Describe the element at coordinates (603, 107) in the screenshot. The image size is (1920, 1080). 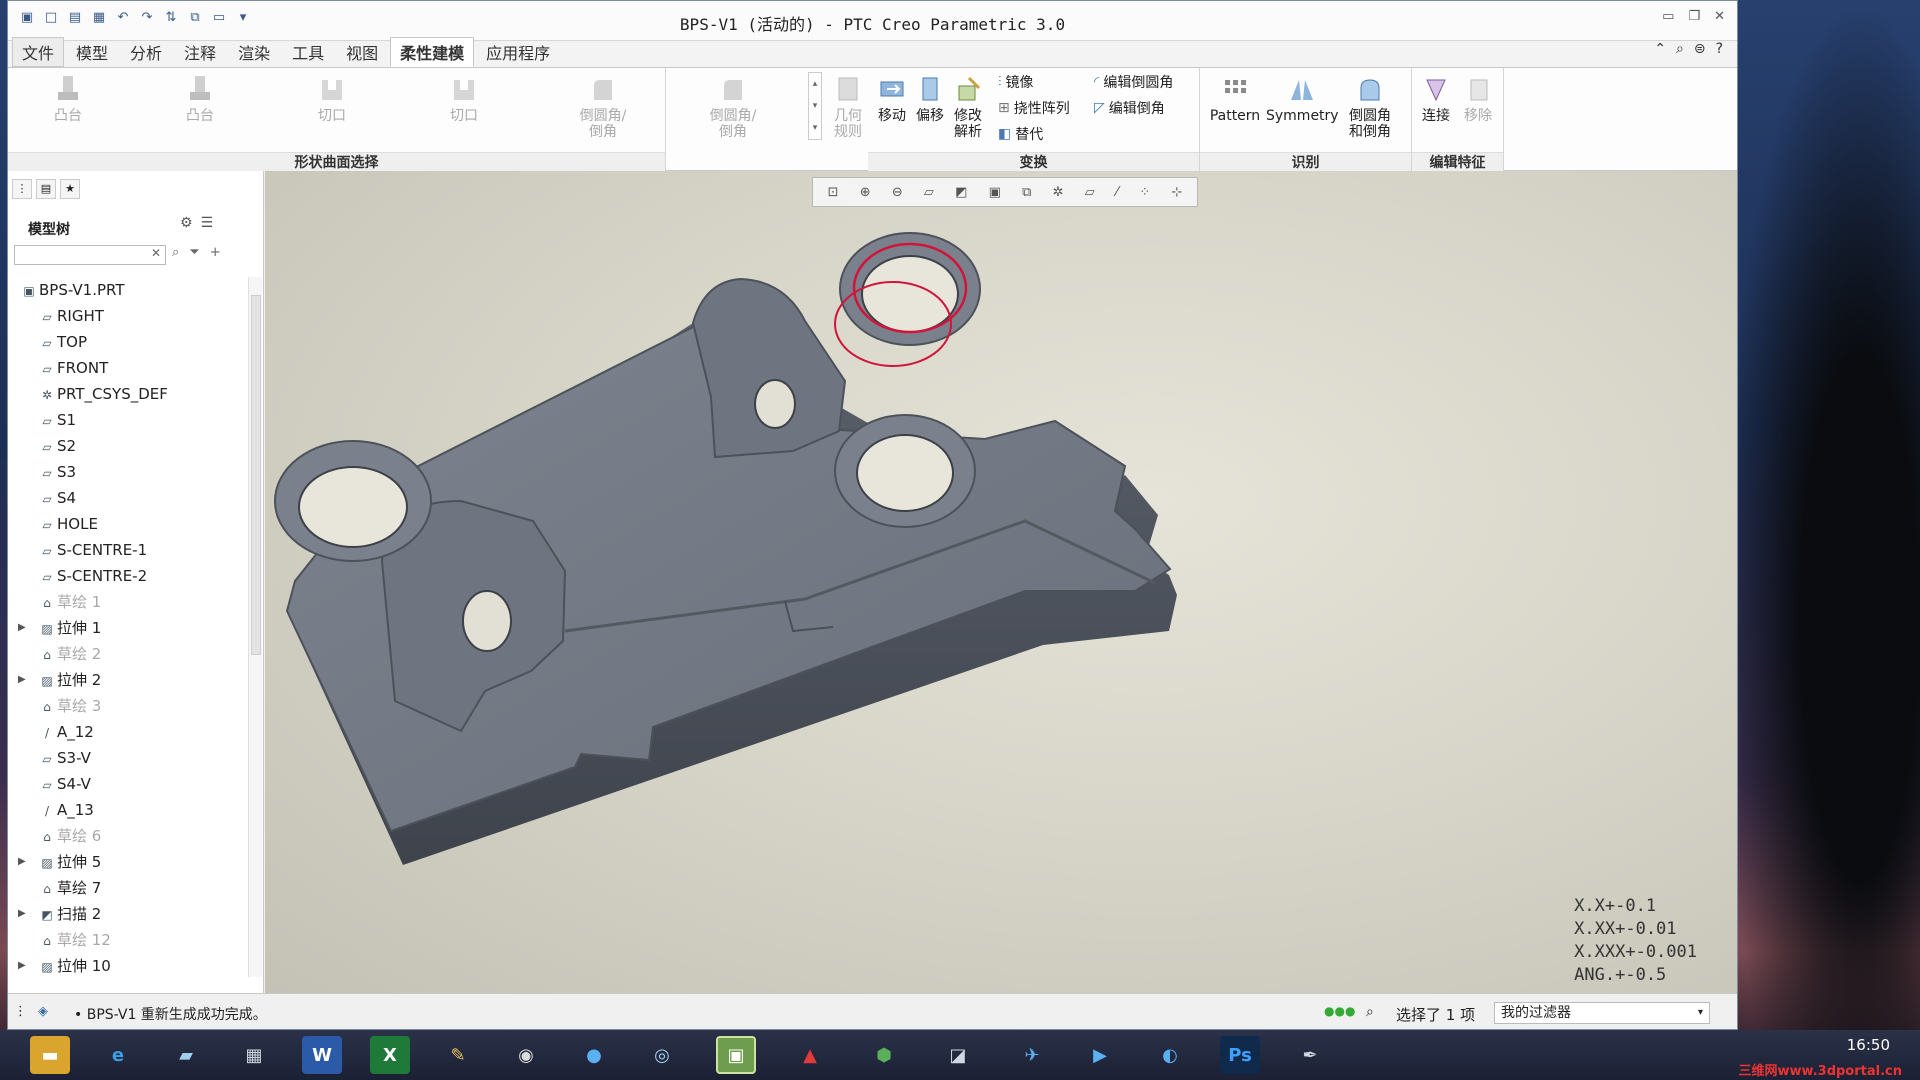
I see `round-chamfer-button-1: 倒圆角/ 倒角` at that location.